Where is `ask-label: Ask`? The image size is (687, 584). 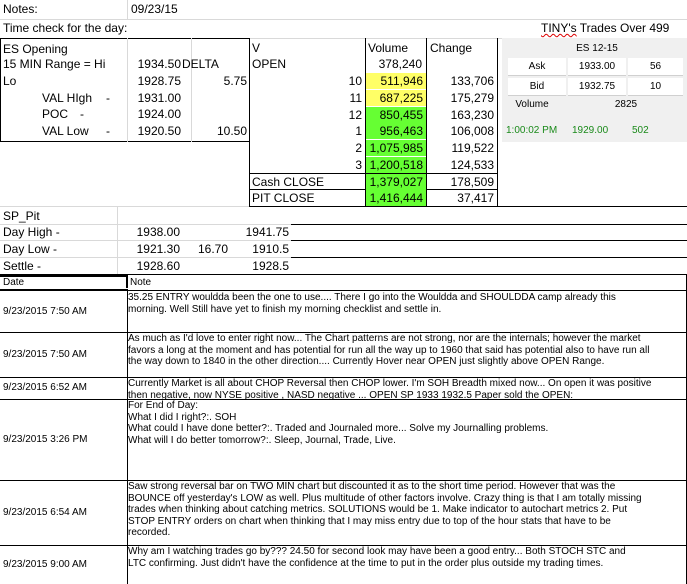
ask-label: Ask is located at coordinates (537, 67).